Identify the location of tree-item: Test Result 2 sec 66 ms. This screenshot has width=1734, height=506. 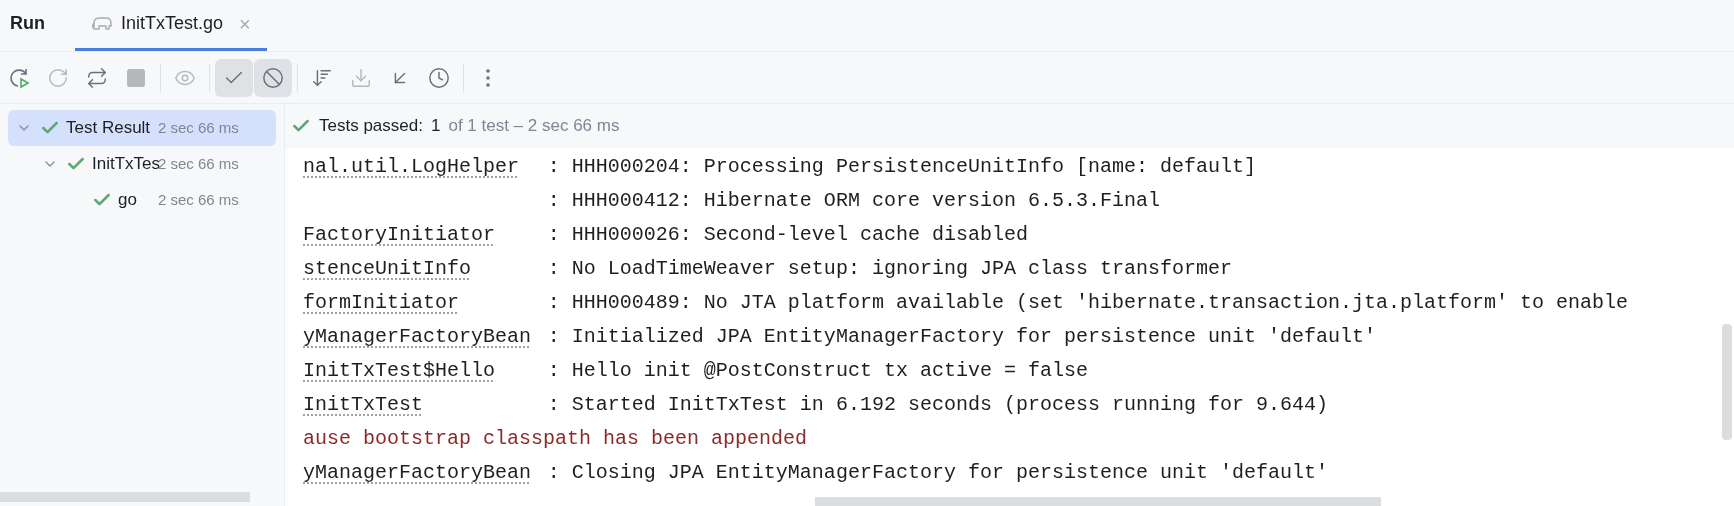
(142, 128).